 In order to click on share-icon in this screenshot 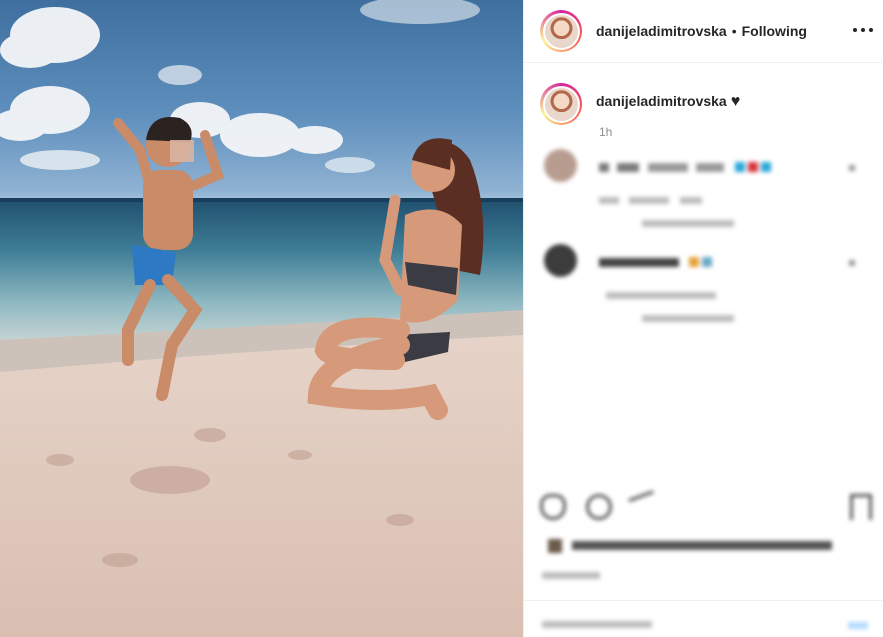, I will do `click(645, 507)`.